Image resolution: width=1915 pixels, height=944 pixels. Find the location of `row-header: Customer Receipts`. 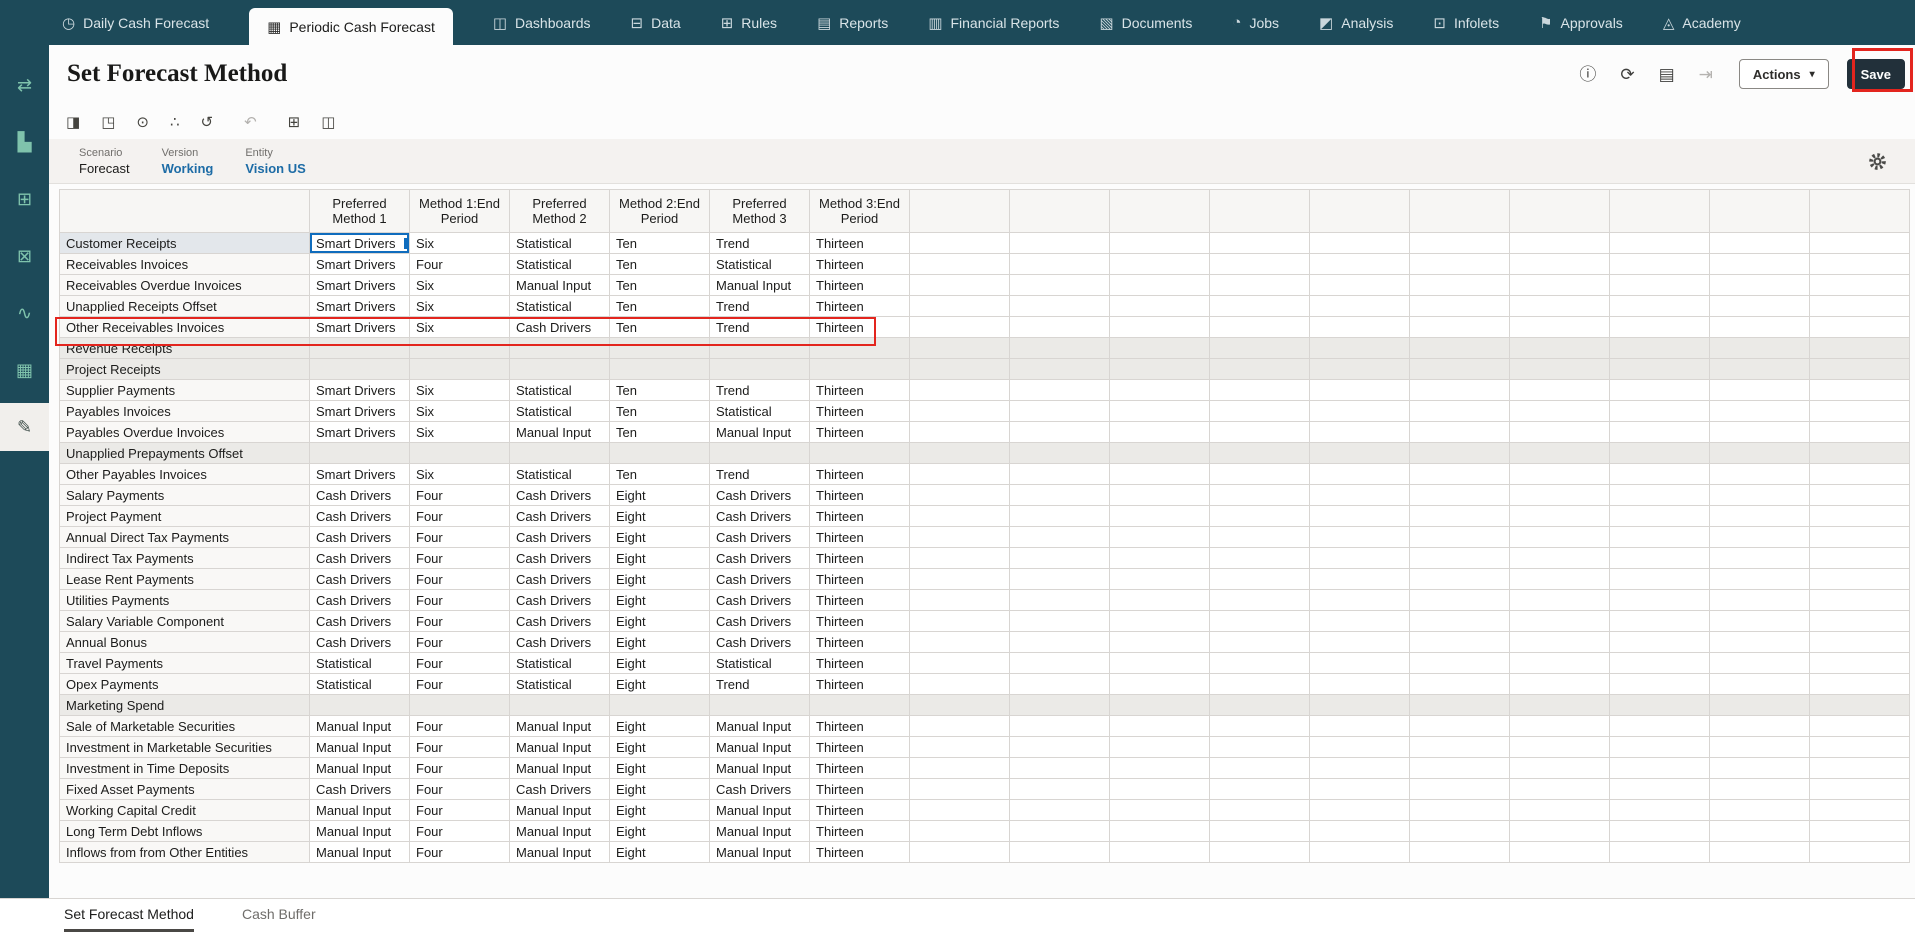

row-header: Customer Receipts is located at coordinates (184, 243).